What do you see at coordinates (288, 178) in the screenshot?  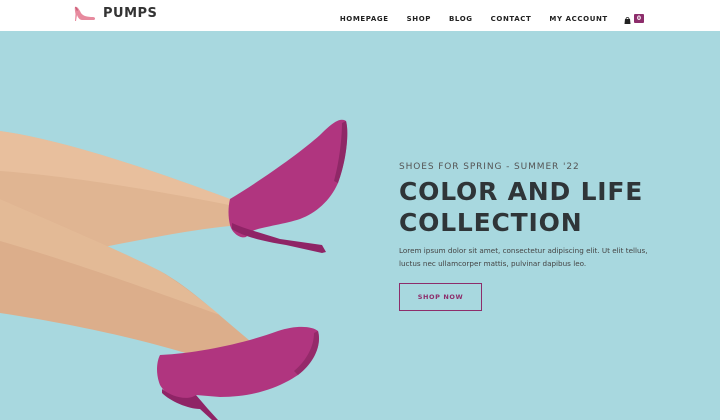 I see `upper-shoe` at bounding box center [288, 178].